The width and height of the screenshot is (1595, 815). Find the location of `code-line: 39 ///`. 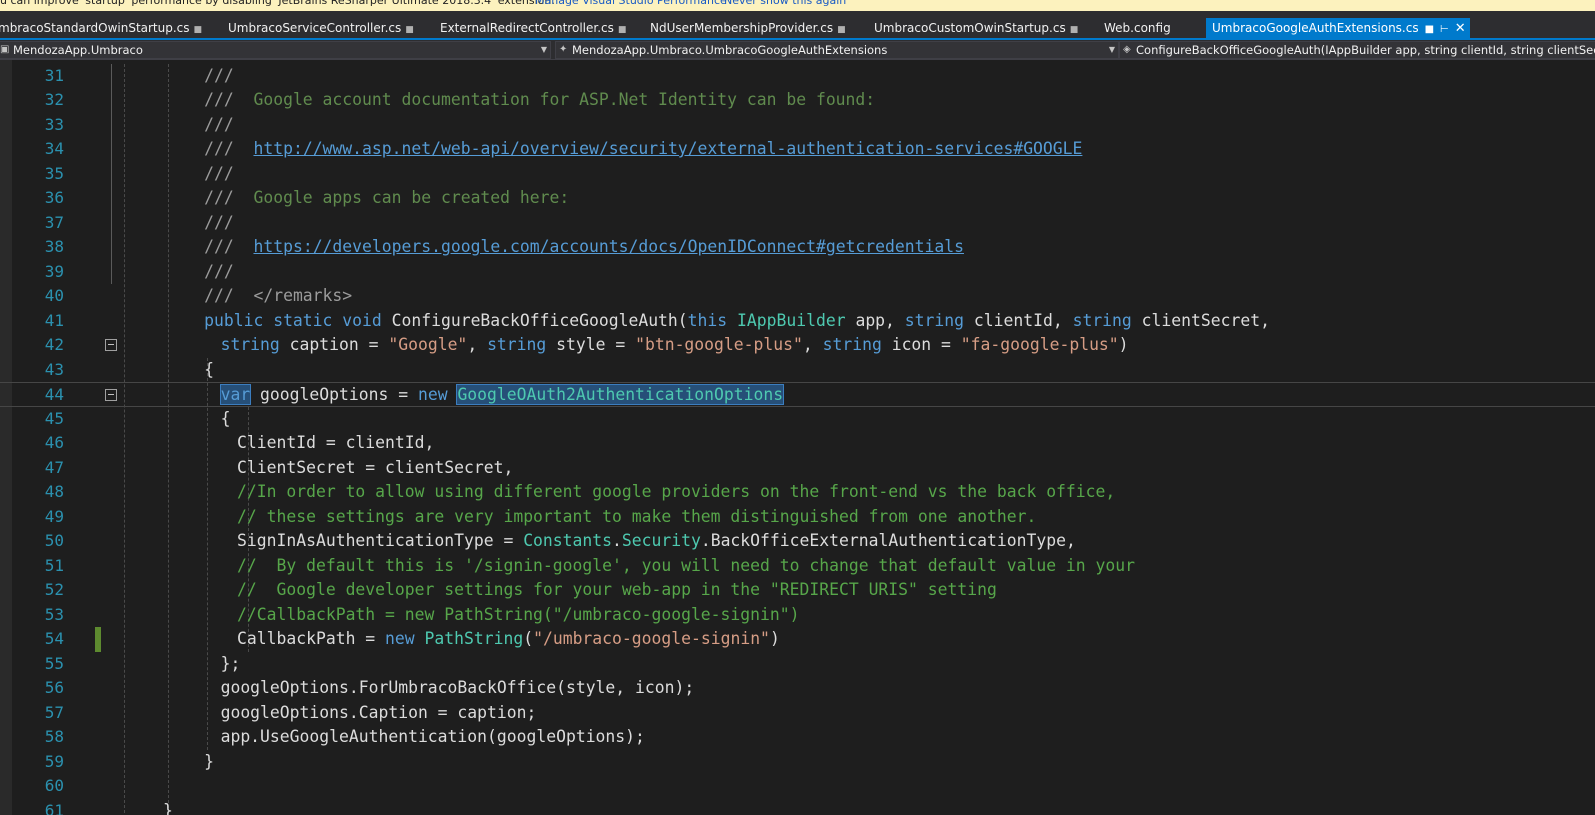

code-line: 39 /// is located at coordinates (797, 272).